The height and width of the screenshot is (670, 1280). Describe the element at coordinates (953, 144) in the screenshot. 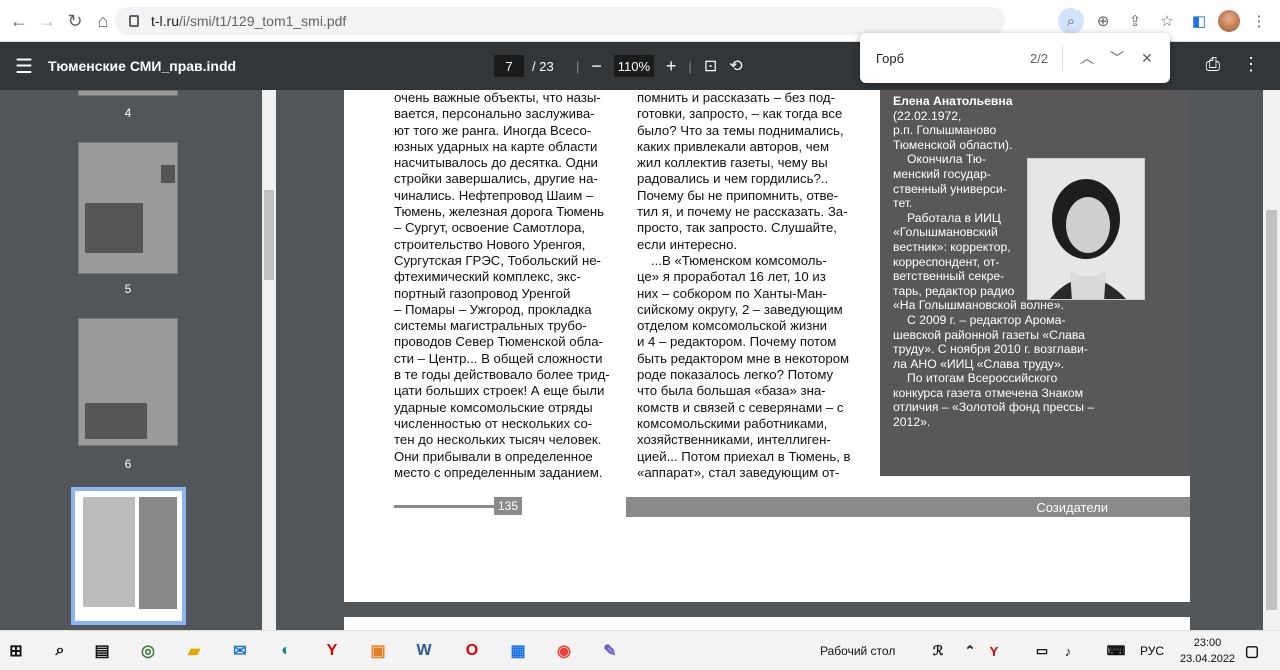

I see `text-line: Тюменской области).` at that location.